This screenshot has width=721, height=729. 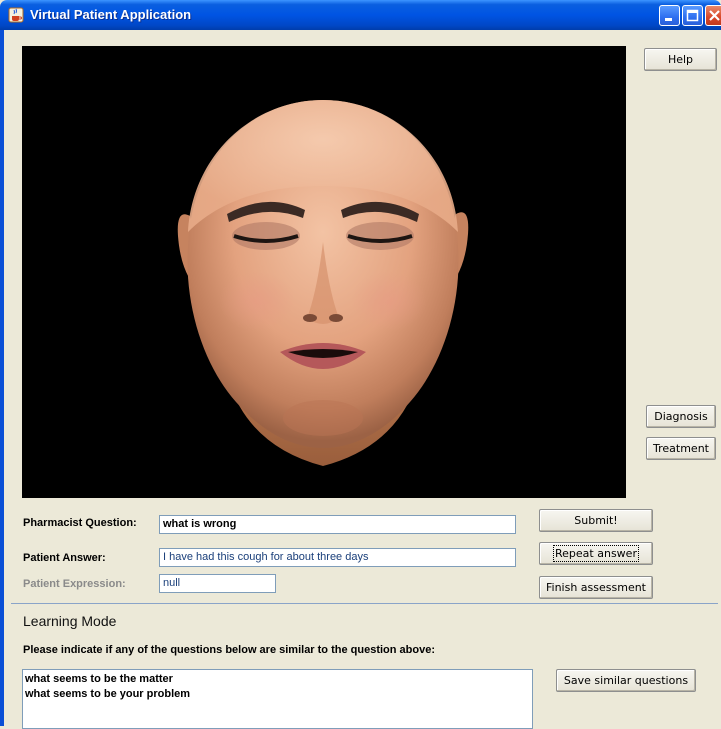 I want to click on repeat-answer-button: Repeat answer, so click(x=596, y=553).